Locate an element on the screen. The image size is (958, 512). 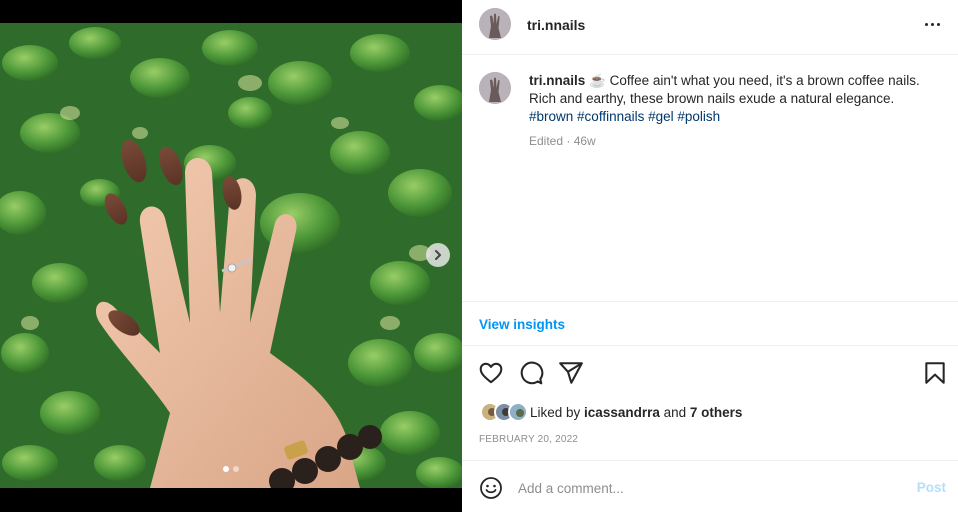
coffee-emoji: ☕ is located at coordinates (597, 80).